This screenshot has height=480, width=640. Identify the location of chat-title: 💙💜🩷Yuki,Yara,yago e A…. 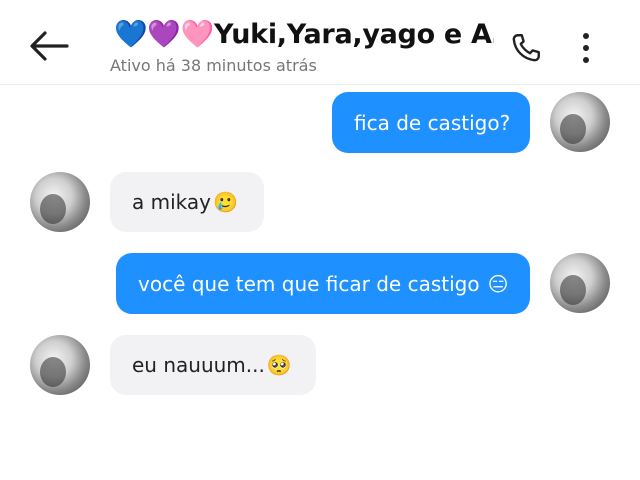
(304, 34).